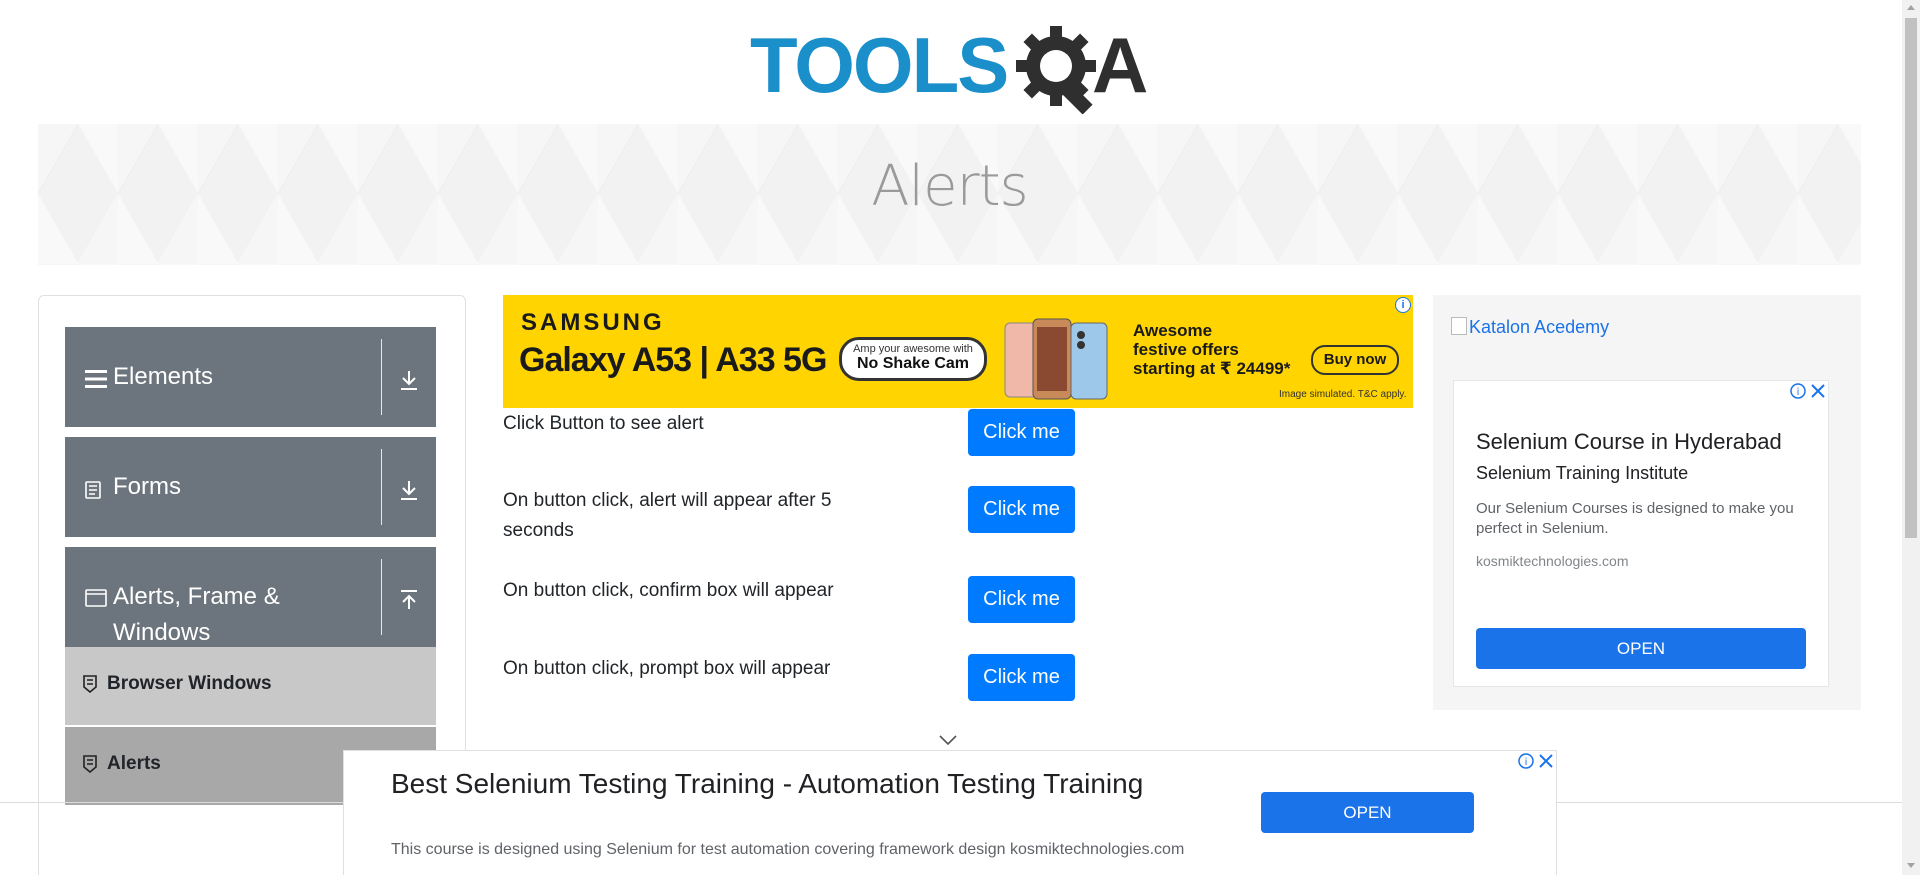  I want to click on ad-brand: SAMSUNG, so click(593, 322).